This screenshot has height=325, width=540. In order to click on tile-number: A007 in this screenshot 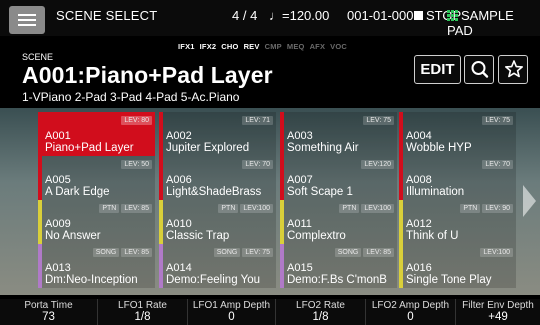, I will do `click(300, 180)`.